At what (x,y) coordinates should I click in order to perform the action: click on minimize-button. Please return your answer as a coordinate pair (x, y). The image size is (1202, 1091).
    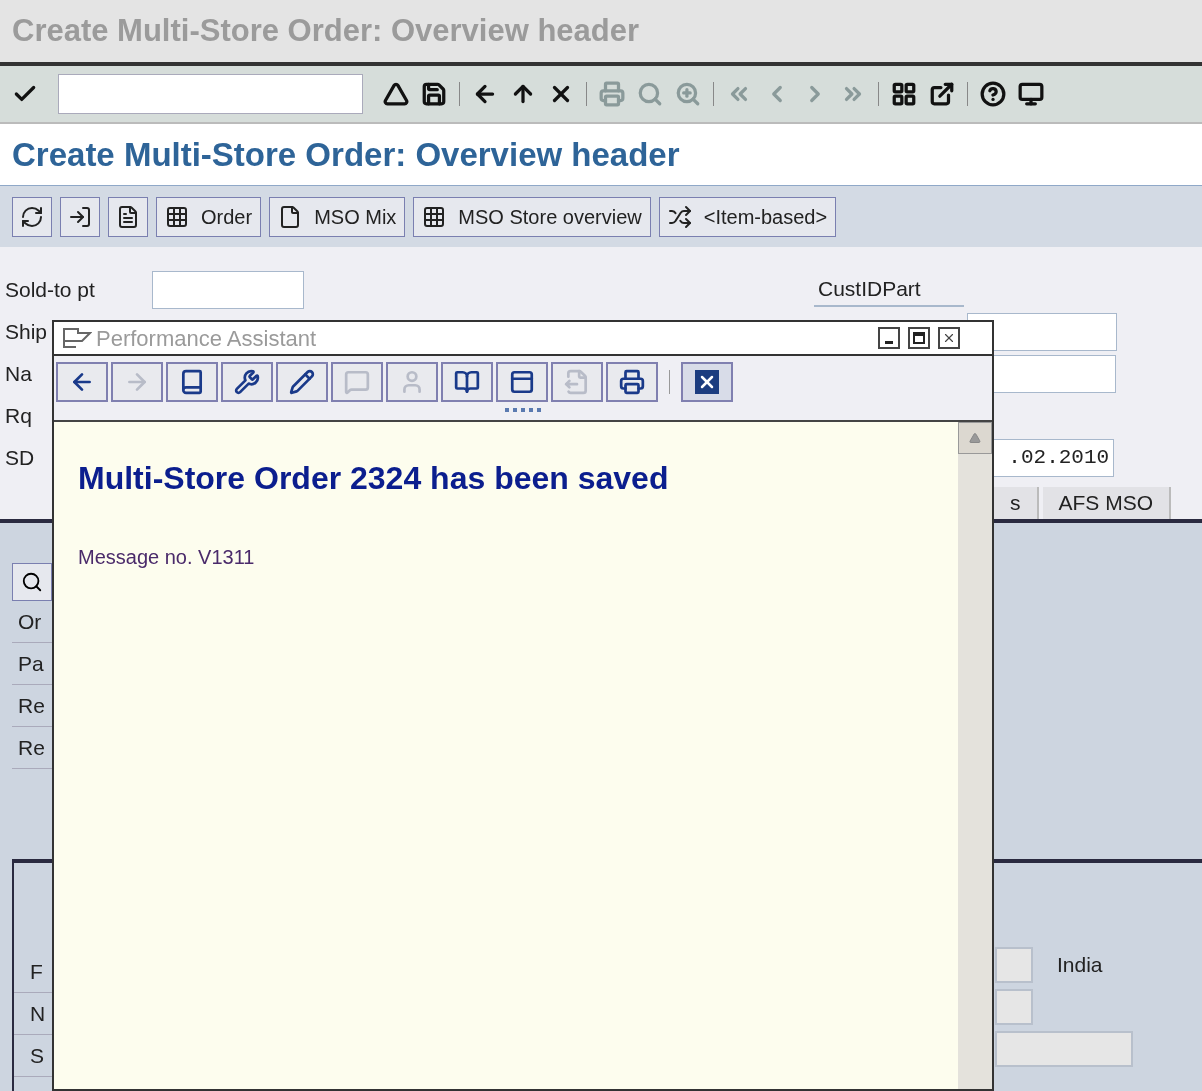
    Looking at the image, I should click on (889, 338).